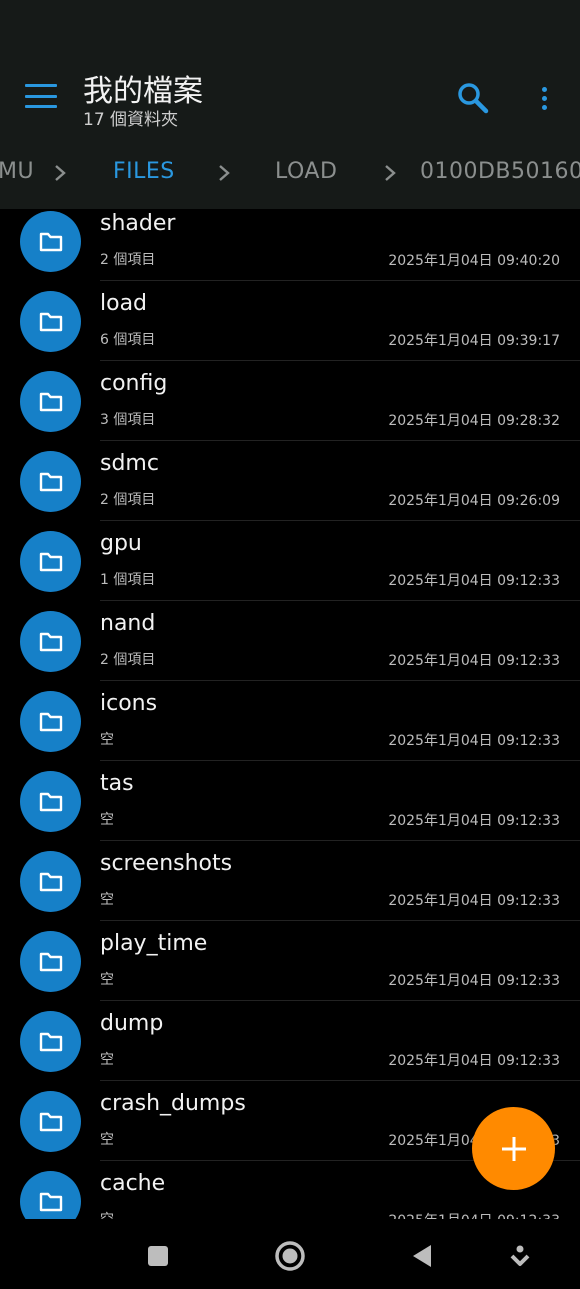 This screenshot has width=580, height=1289. I want to click on download-nav-icon, so click(520, 1256).